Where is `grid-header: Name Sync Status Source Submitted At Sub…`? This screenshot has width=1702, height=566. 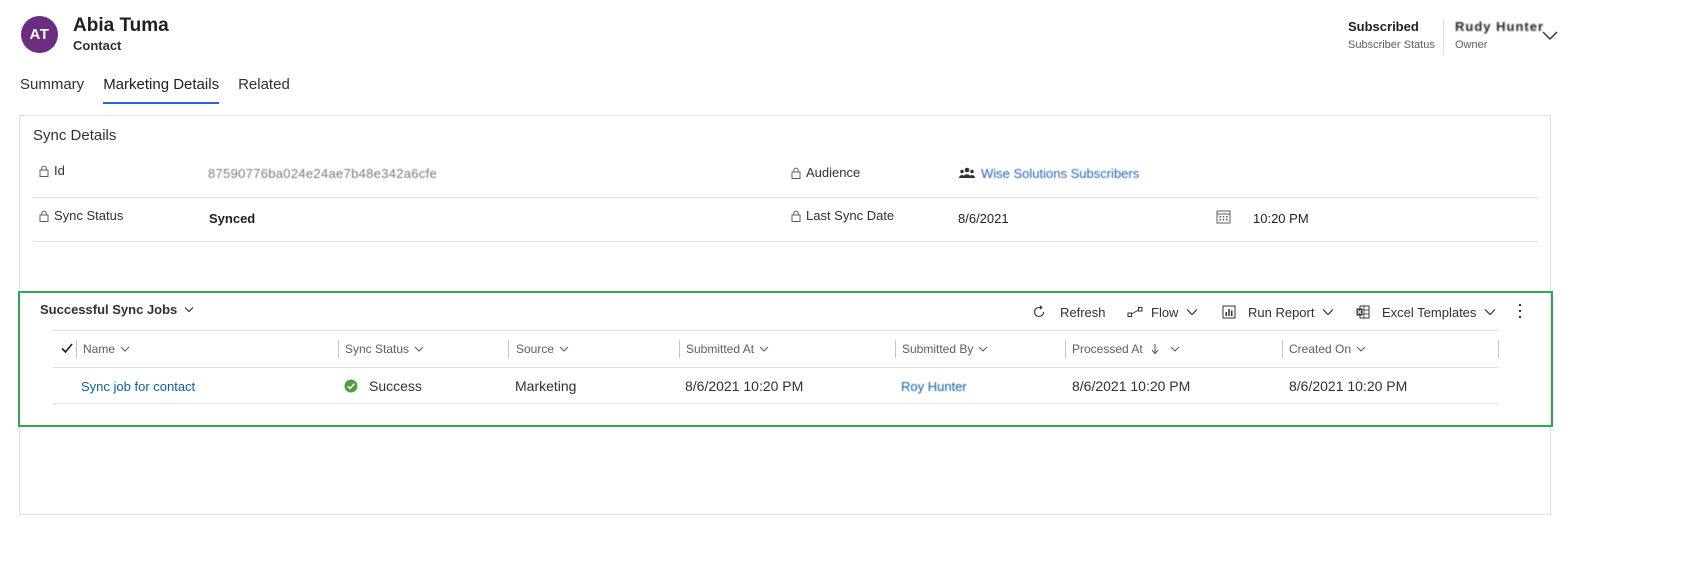
grid-header: Name Sync Status Source Submitted At Sub… is located at coordinates (776, 349).